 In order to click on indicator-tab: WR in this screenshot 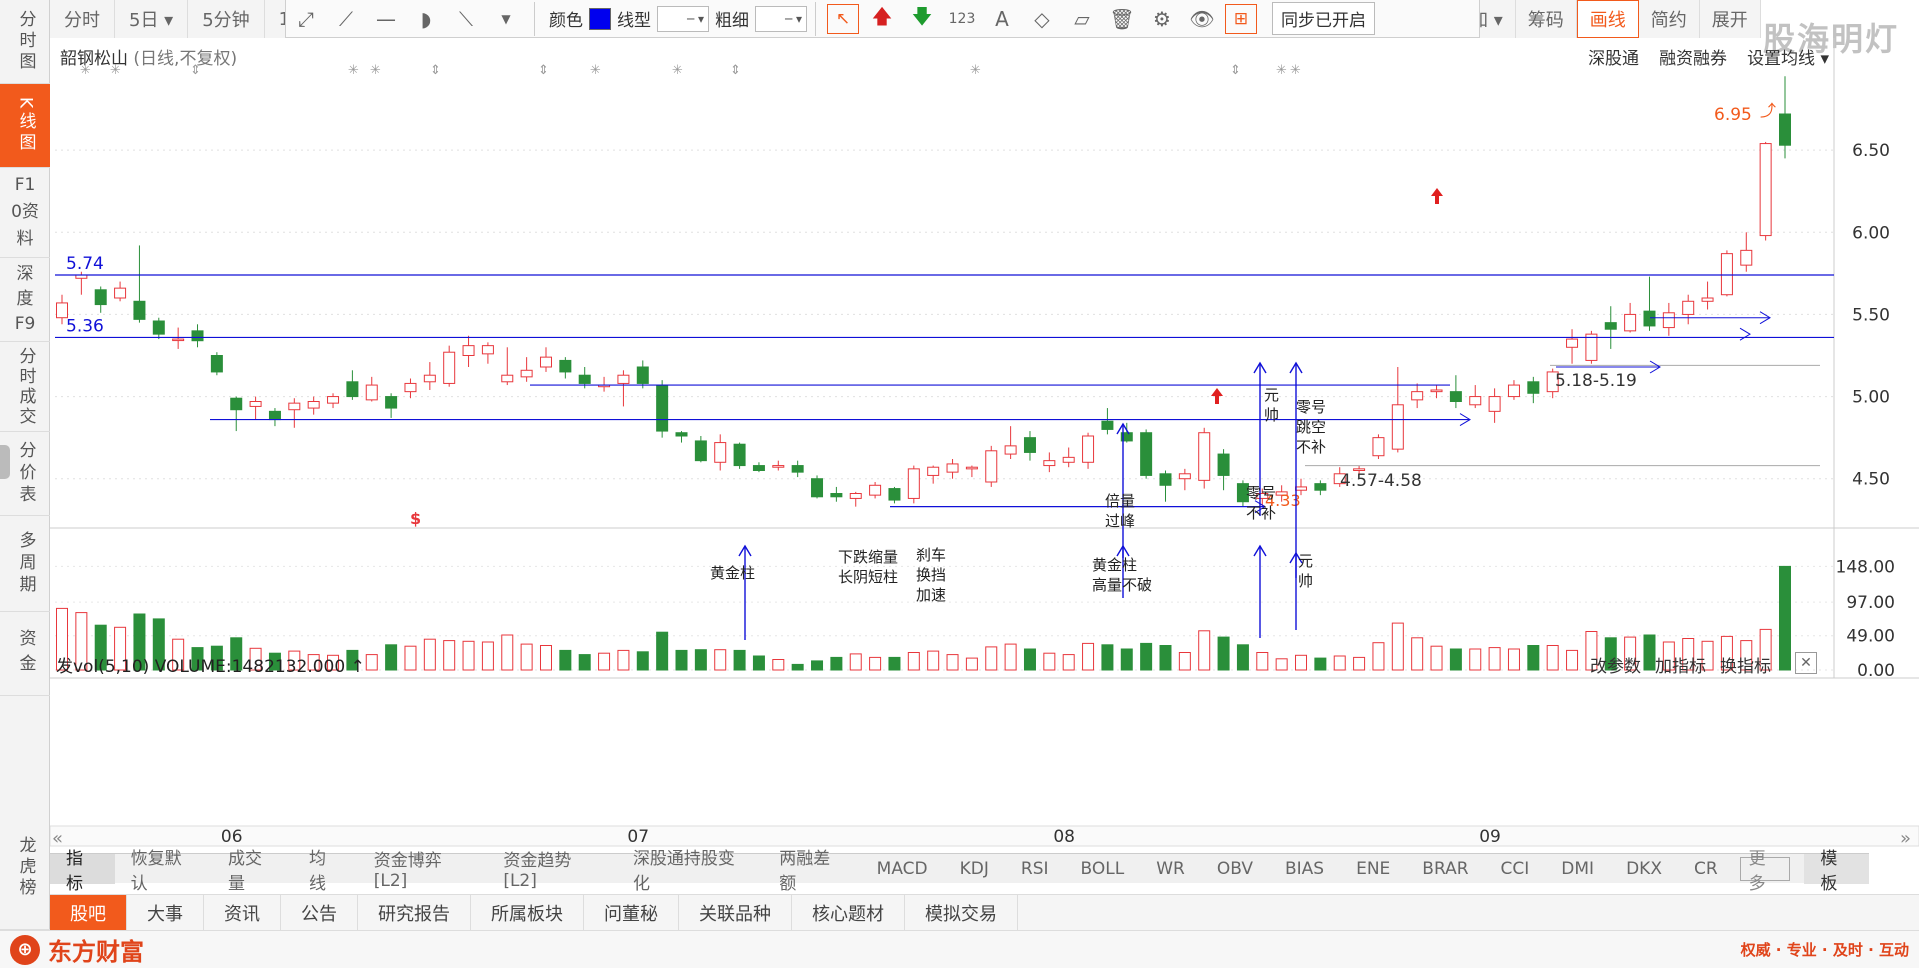, I will do `click(1170, 869)`.